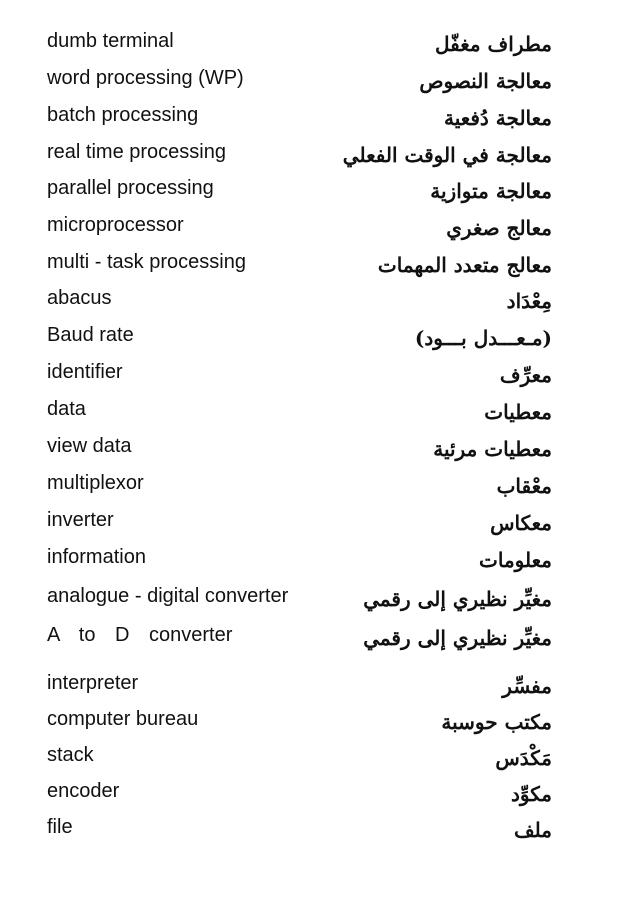 This screenshot has height=900, width=620. What do you see at coordinates (123, 719) in the screenshot?
I see `english-term: computer bureau` at bounding box center [123, 719].